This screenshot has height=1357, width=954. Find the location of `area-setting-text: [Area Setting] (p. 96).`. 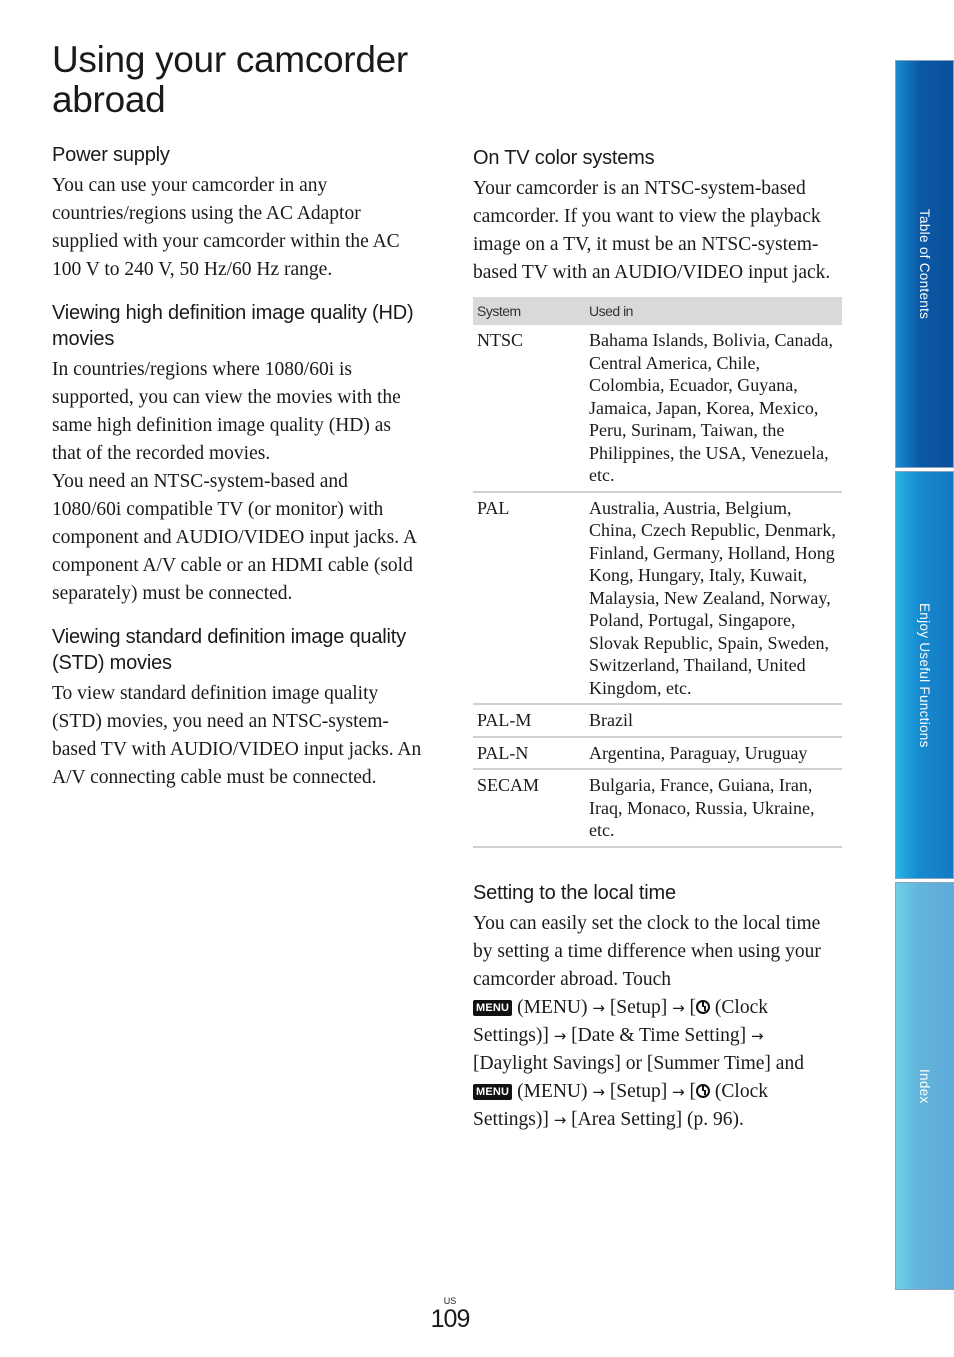

area-setting-text: [Area Setting] (p. 96). is located at coordinates (657, 1119).